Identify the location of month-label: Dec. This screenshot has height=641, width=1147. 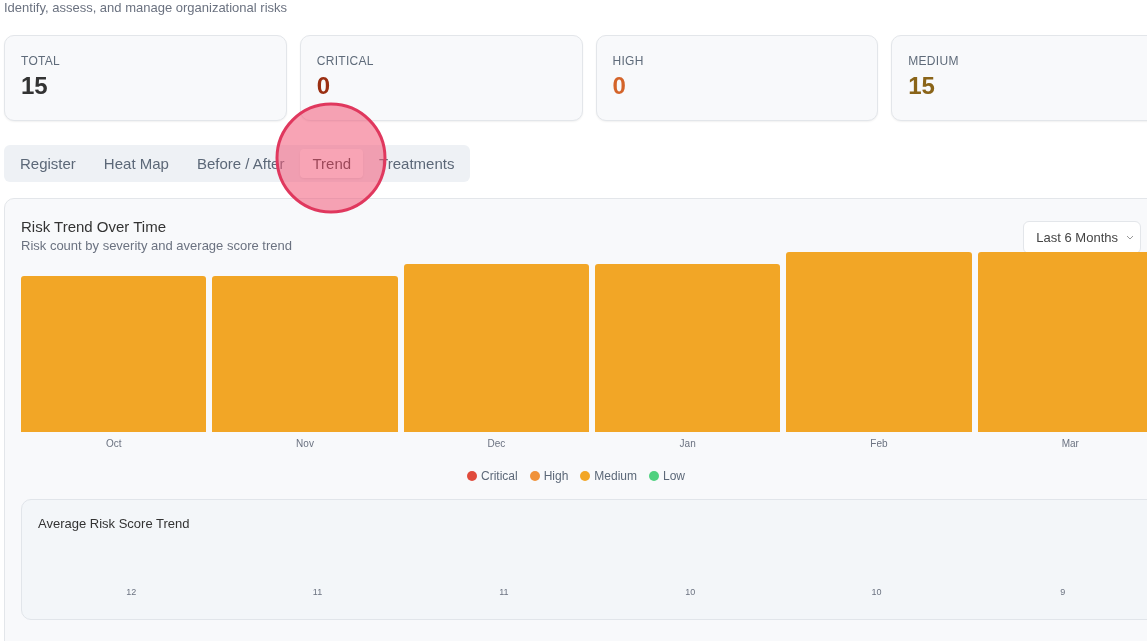
(496, 443).